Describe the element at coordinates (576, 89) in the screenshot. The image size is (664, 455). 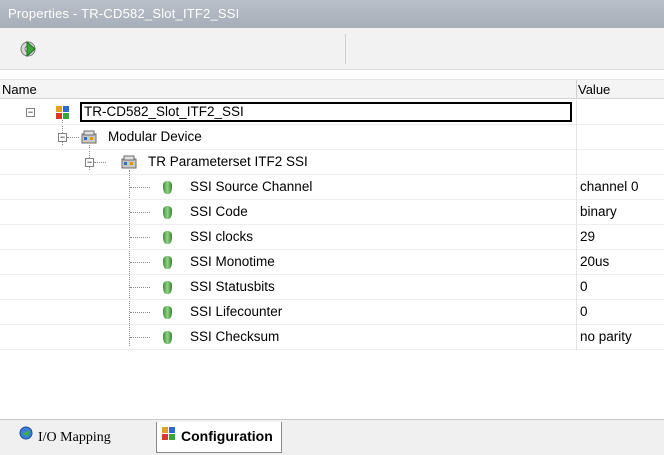
I see `column-resize-handle` at that location.